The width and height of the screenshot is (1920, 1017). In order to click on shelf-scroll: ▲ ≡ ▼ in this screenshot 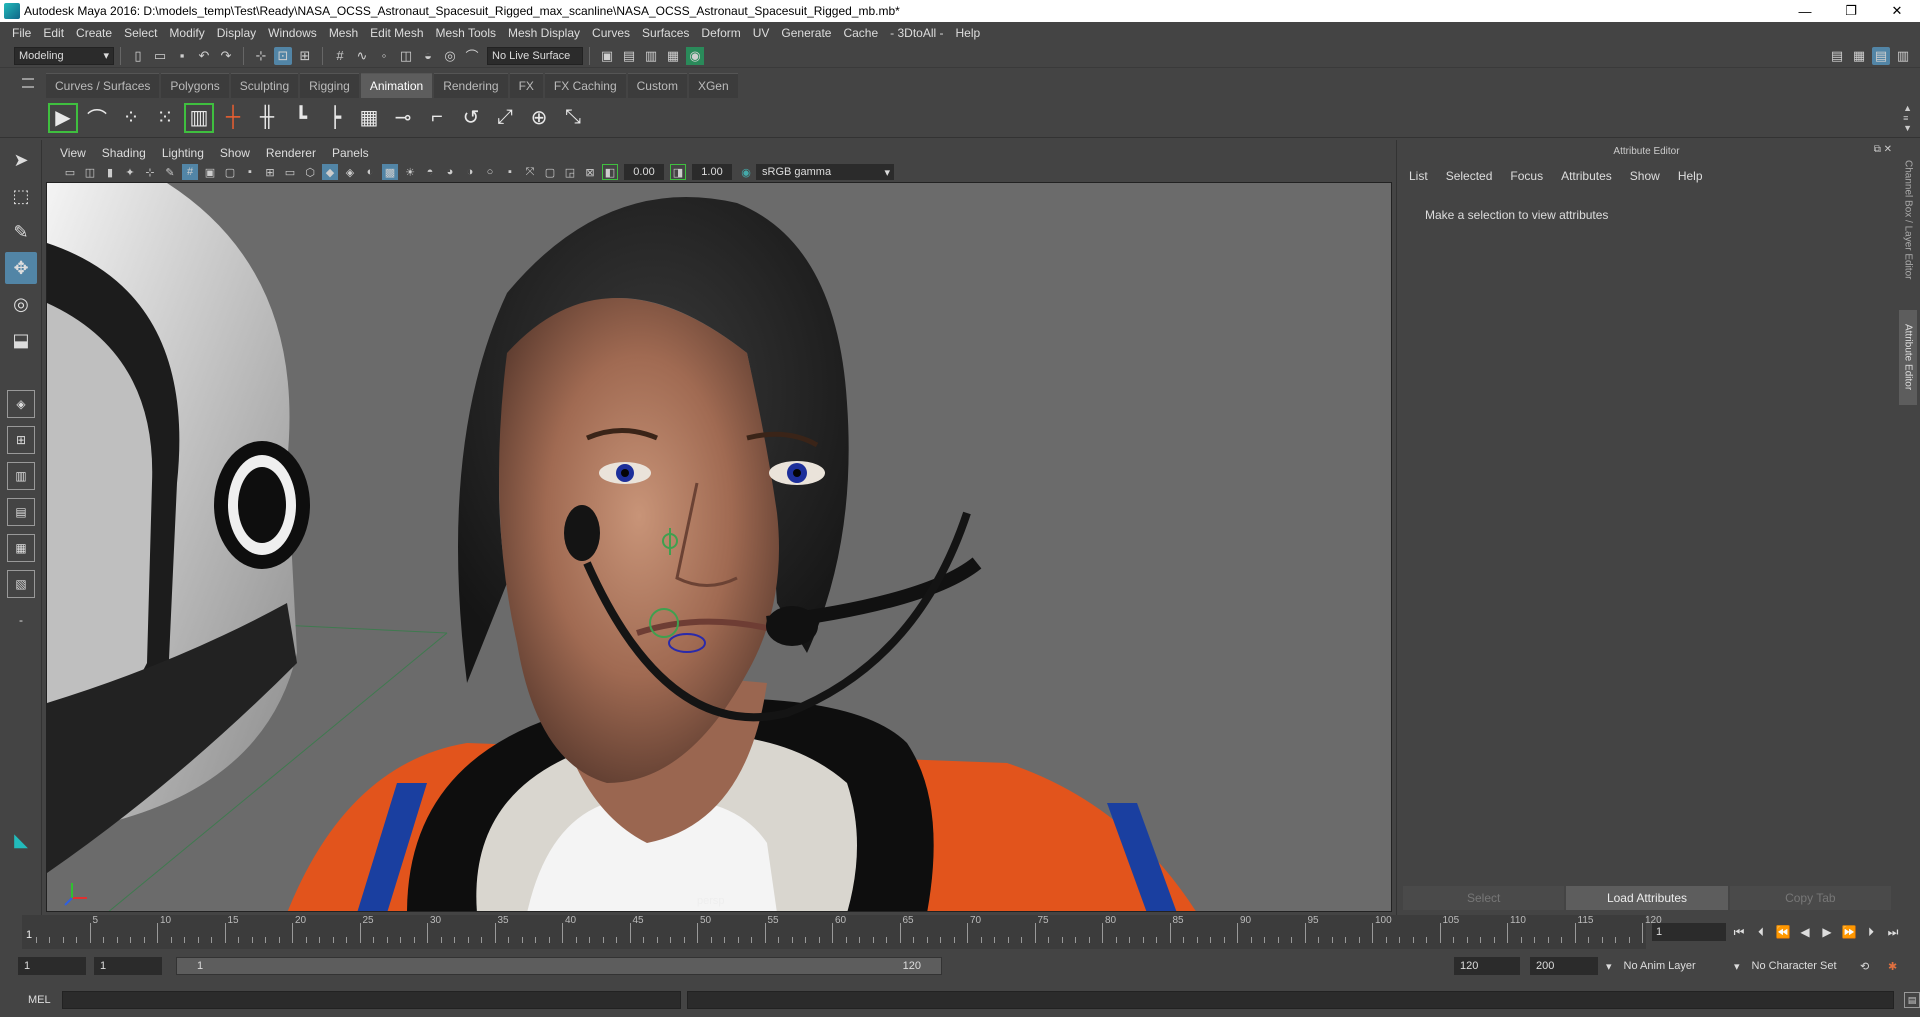, I will do `click(1907, 118)`.